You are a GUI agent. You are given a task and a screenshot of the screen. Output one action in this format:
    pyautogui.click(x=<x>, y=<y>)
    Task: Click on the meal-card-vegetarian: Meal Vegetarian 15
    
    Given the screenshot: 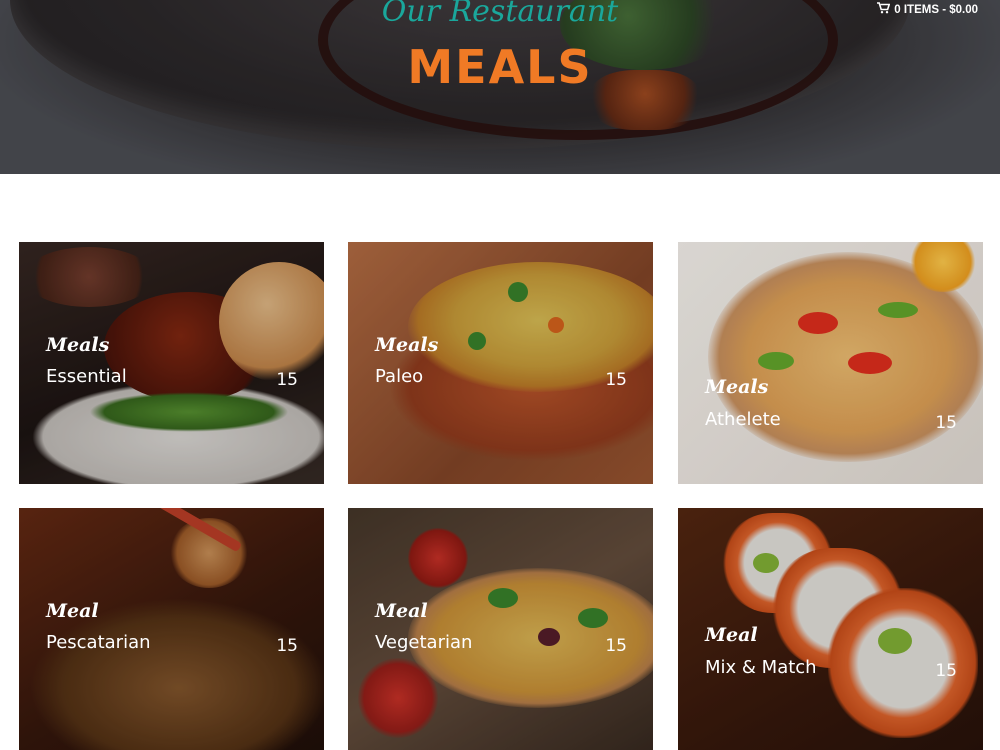 What is the action you would take?
    pyautogui.click(x=500, y=629)
    